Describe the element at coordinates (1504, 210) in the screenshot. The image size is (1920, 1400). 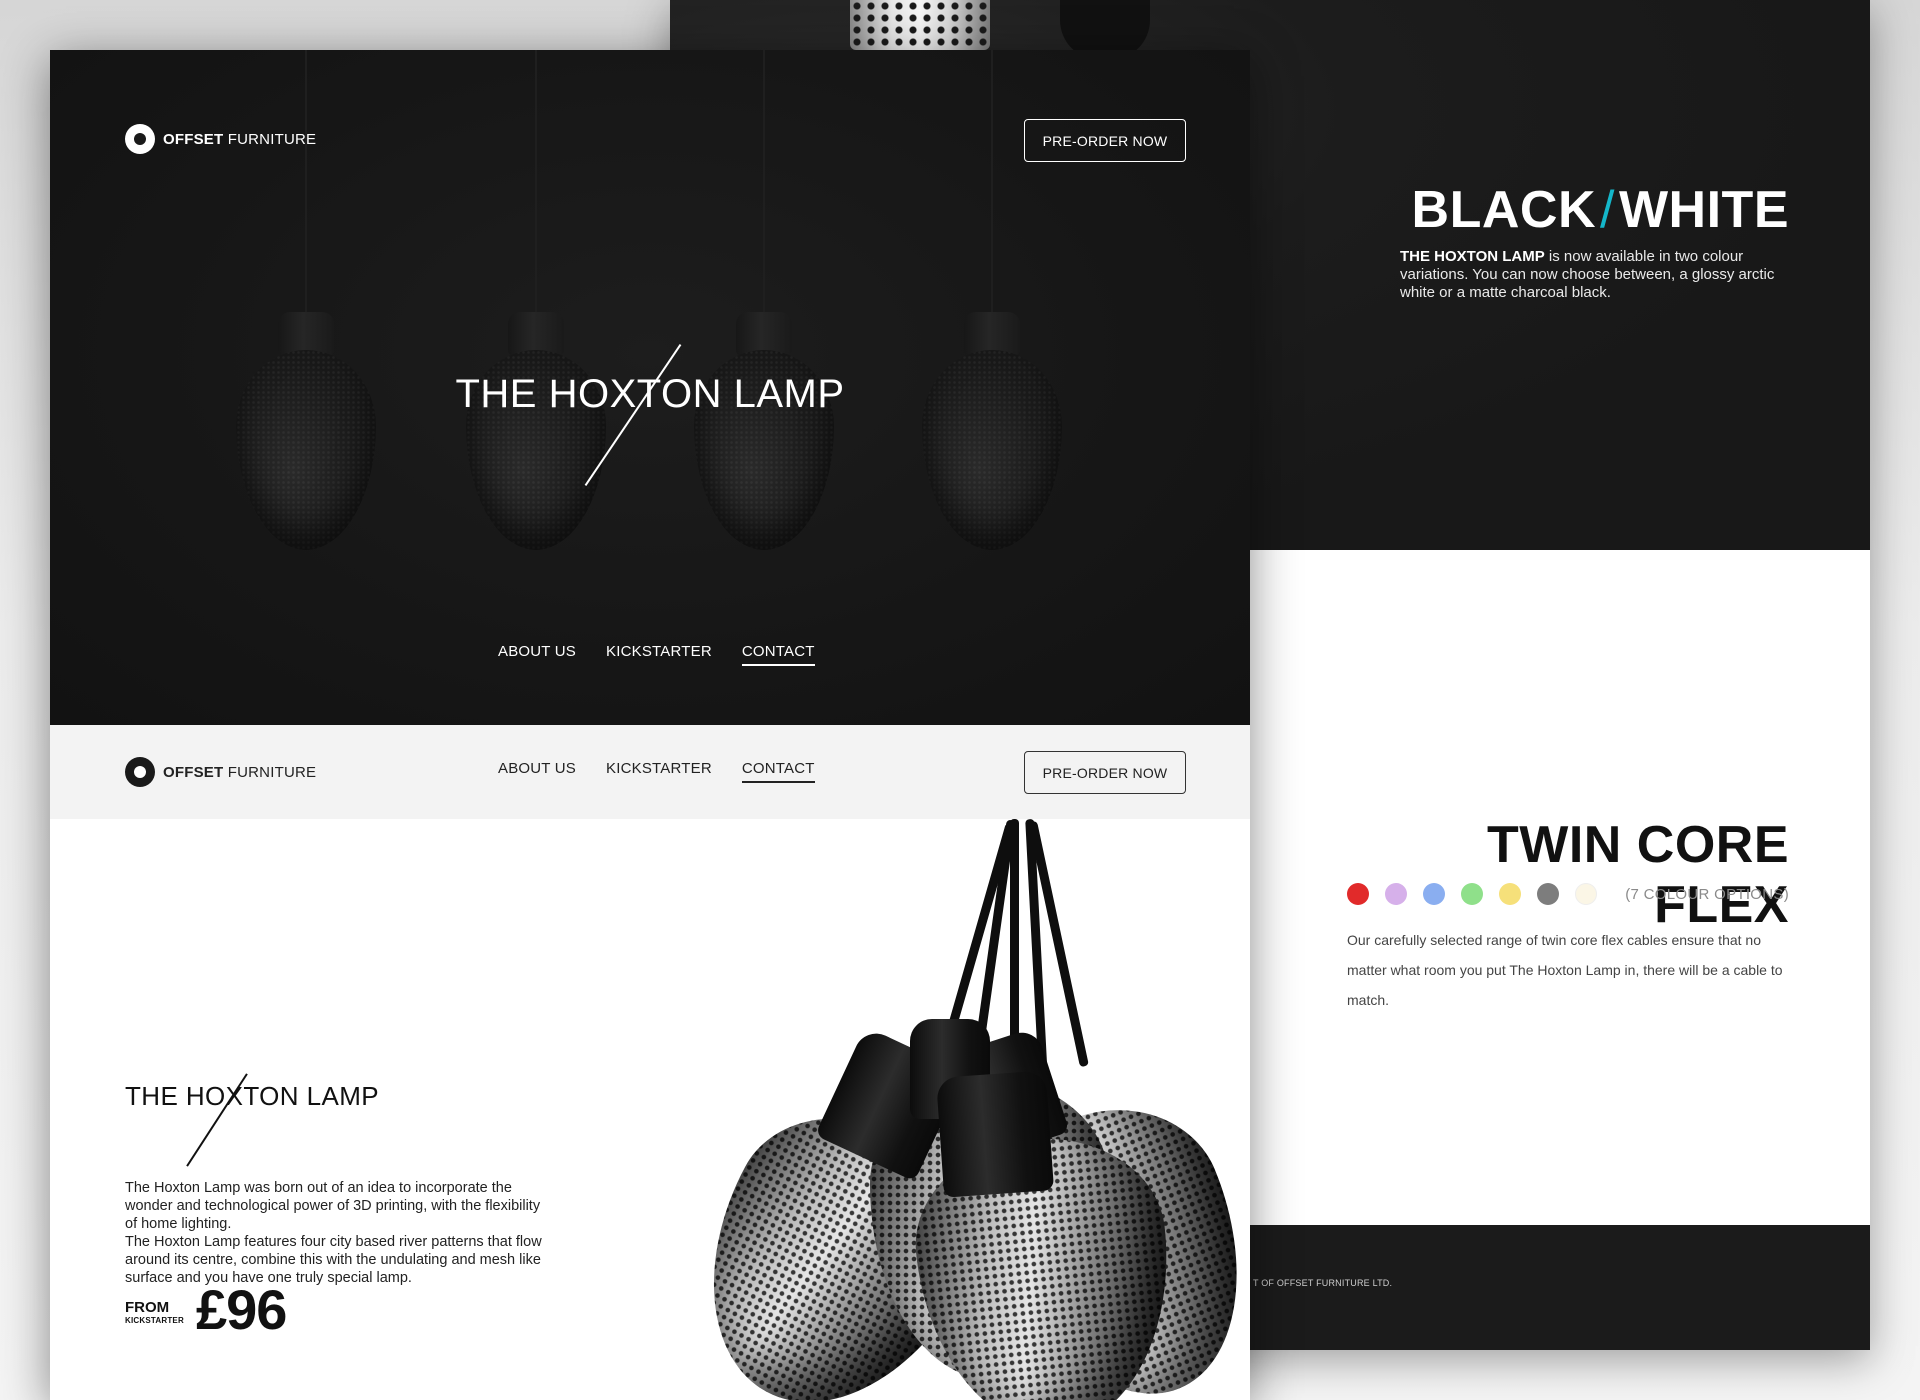
I see `title-black: BLACK` at that location.